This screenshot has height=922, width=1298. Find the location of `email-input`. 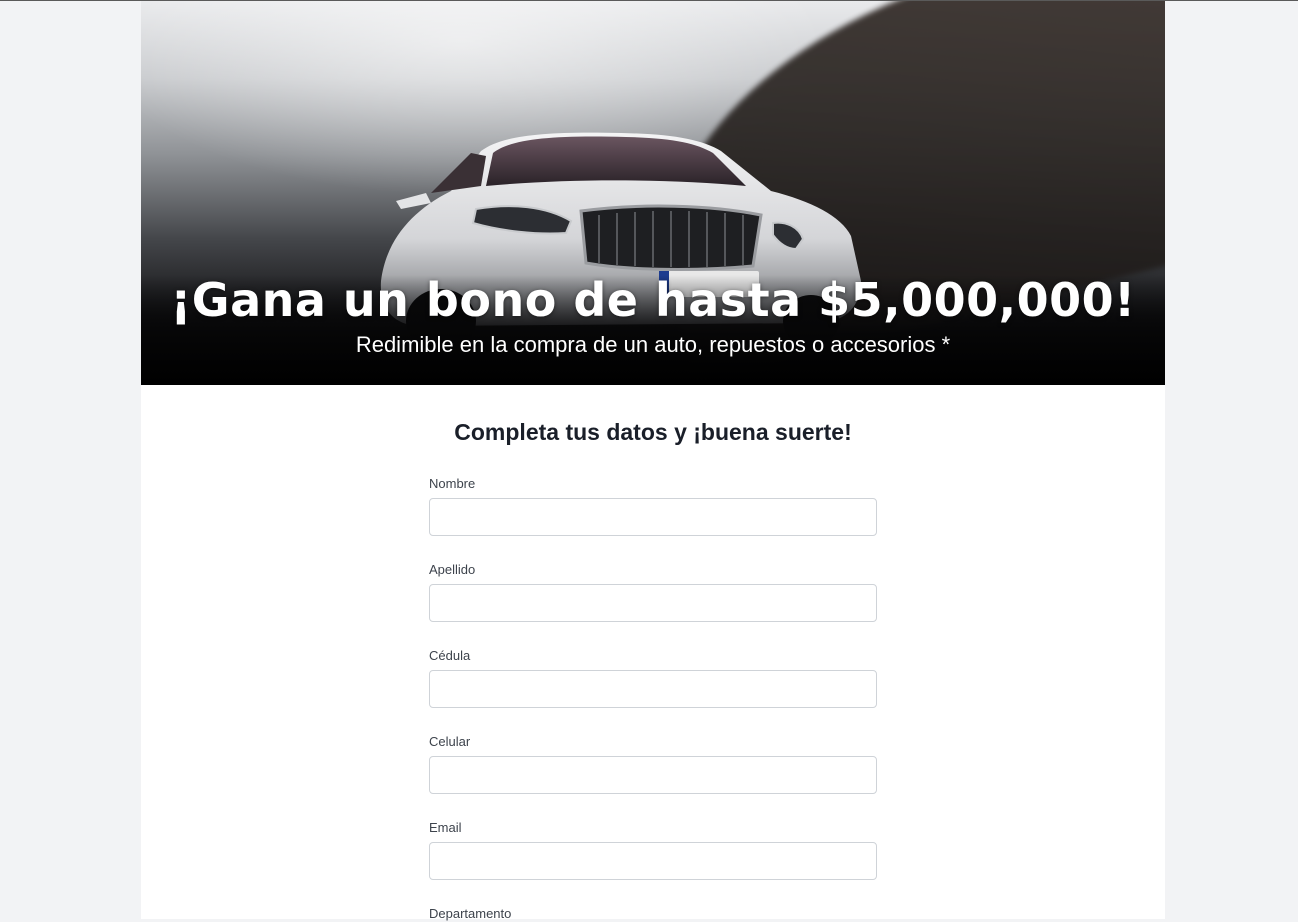

email-input is located at coordinates (653, 861).